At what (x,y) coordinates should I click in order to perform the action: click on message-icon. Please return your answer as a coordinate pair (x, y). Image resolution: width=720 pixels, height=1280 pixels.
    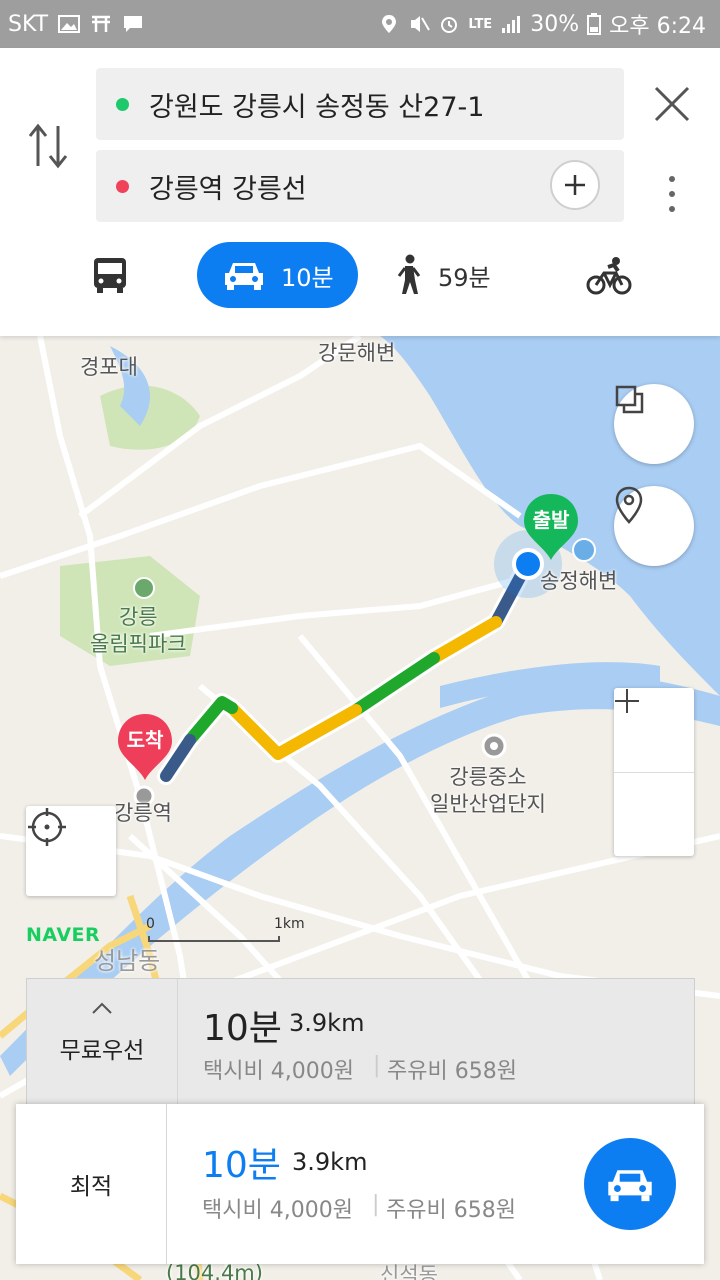
    Looking at the image, I should click on (133, 24).